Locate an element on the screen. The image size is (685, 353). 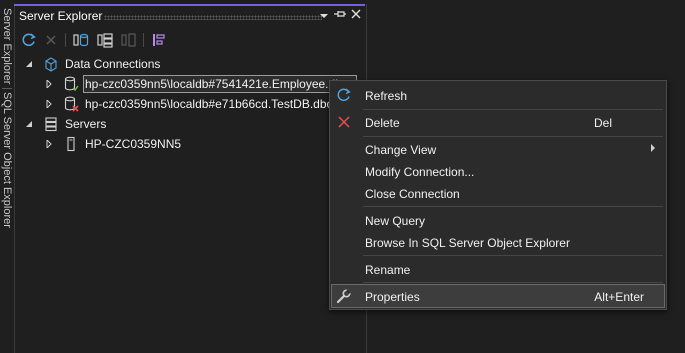
tree-node-servers: Servers is located at coordinates (190, 124).